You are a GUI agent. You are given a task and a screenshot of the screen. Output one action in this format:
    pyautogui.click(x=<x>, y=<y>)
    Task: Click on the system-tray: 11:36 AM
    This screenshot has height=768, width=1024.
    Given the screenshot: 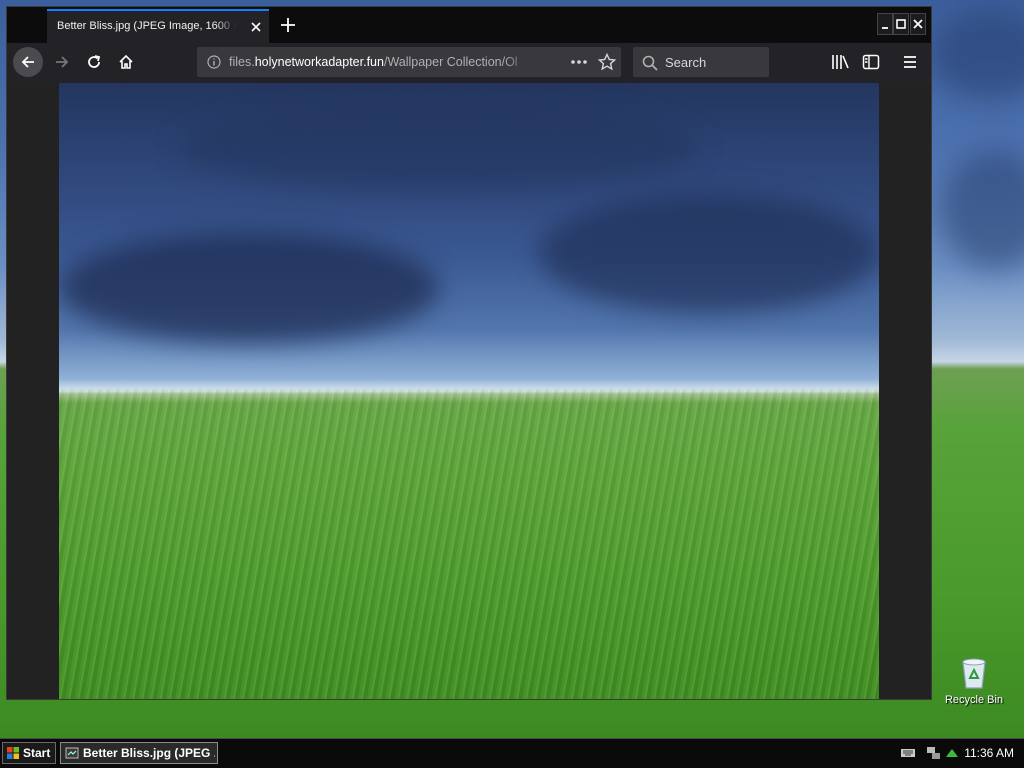 What is the action you would take?
    pyautogui.click(x=959, y=753)
    